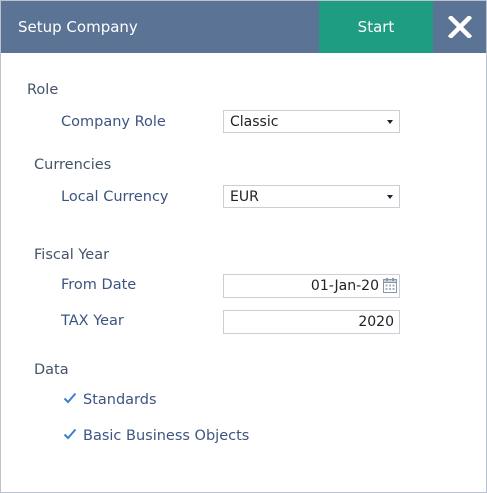 This screenshot has height=493, width=487. Describe the element at coordinates (166, 436) in the screenshot. I see `basic-business-objects-label: Basic Business Objects` at that location.